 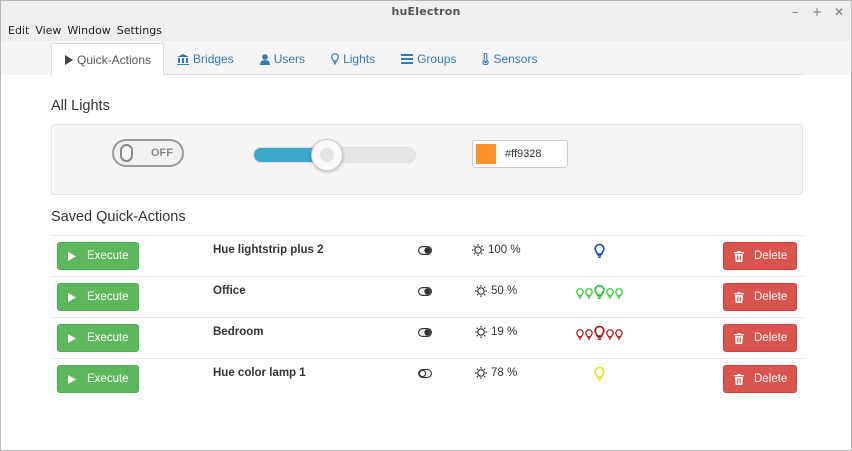 I want to click on title-bar: huElectron – + ✕, so click(x=426, y=12).